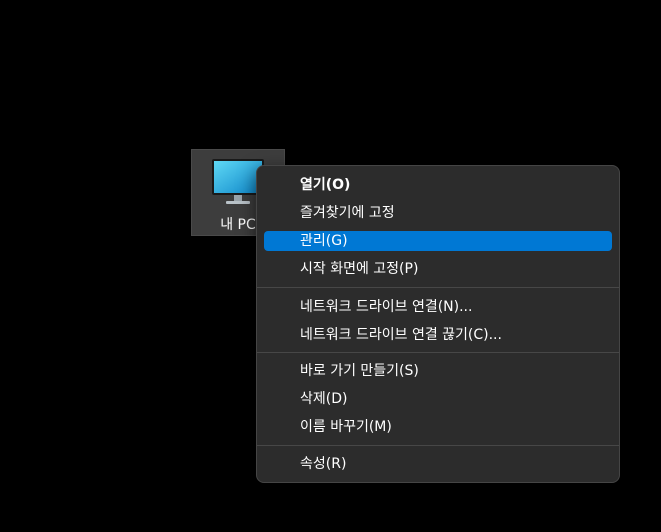 The height and width of the screenshot is (532, 661). What do you see at coordinates (438, 427) in the screenshot?
I see `menu-item-rename: 이름 바꾸기(M)` at bounding box center [438, 427].